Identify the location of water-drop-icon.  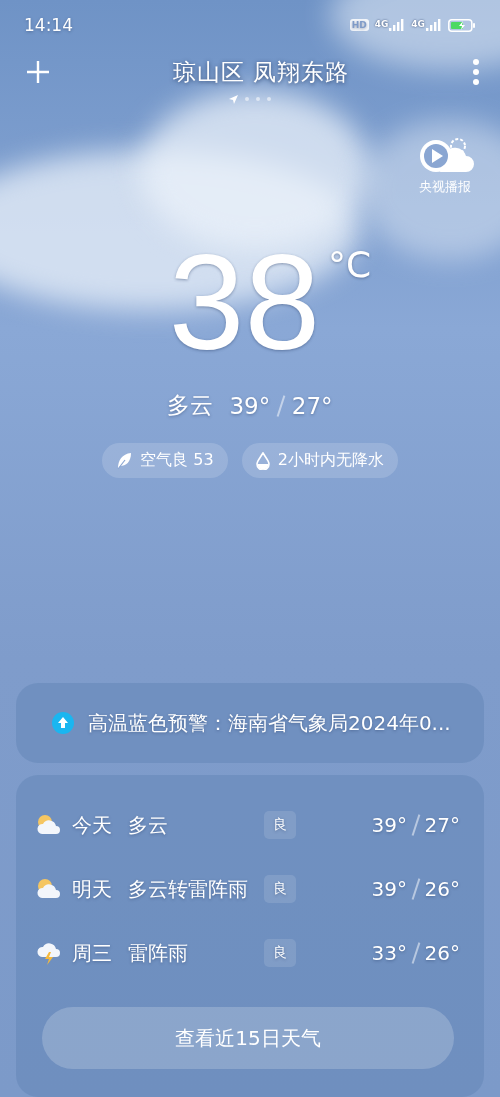
(262, 460).